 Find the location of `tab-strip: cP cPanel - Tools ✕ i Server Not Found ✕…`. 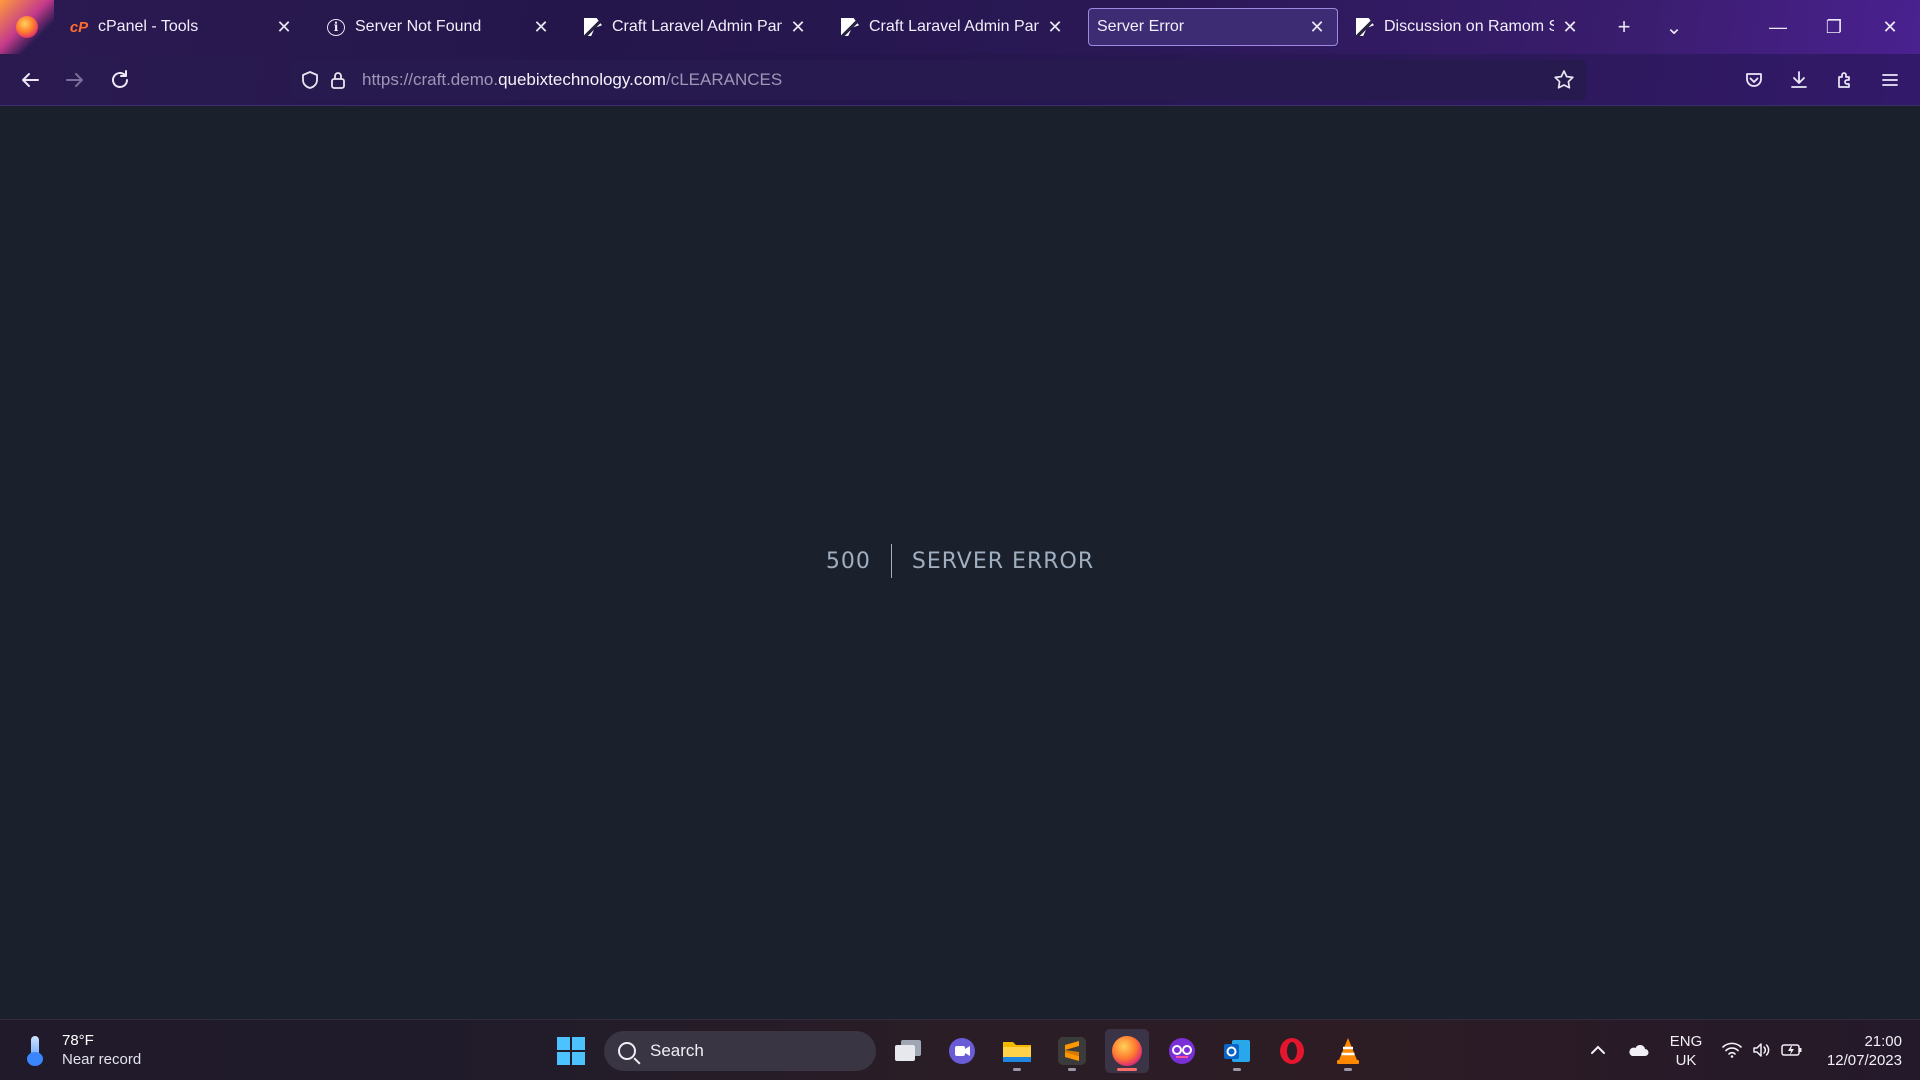

tab-strip: cP cPanel - Tools ✕ i Server Not Found ✕… is located at coordinates (960, 27).